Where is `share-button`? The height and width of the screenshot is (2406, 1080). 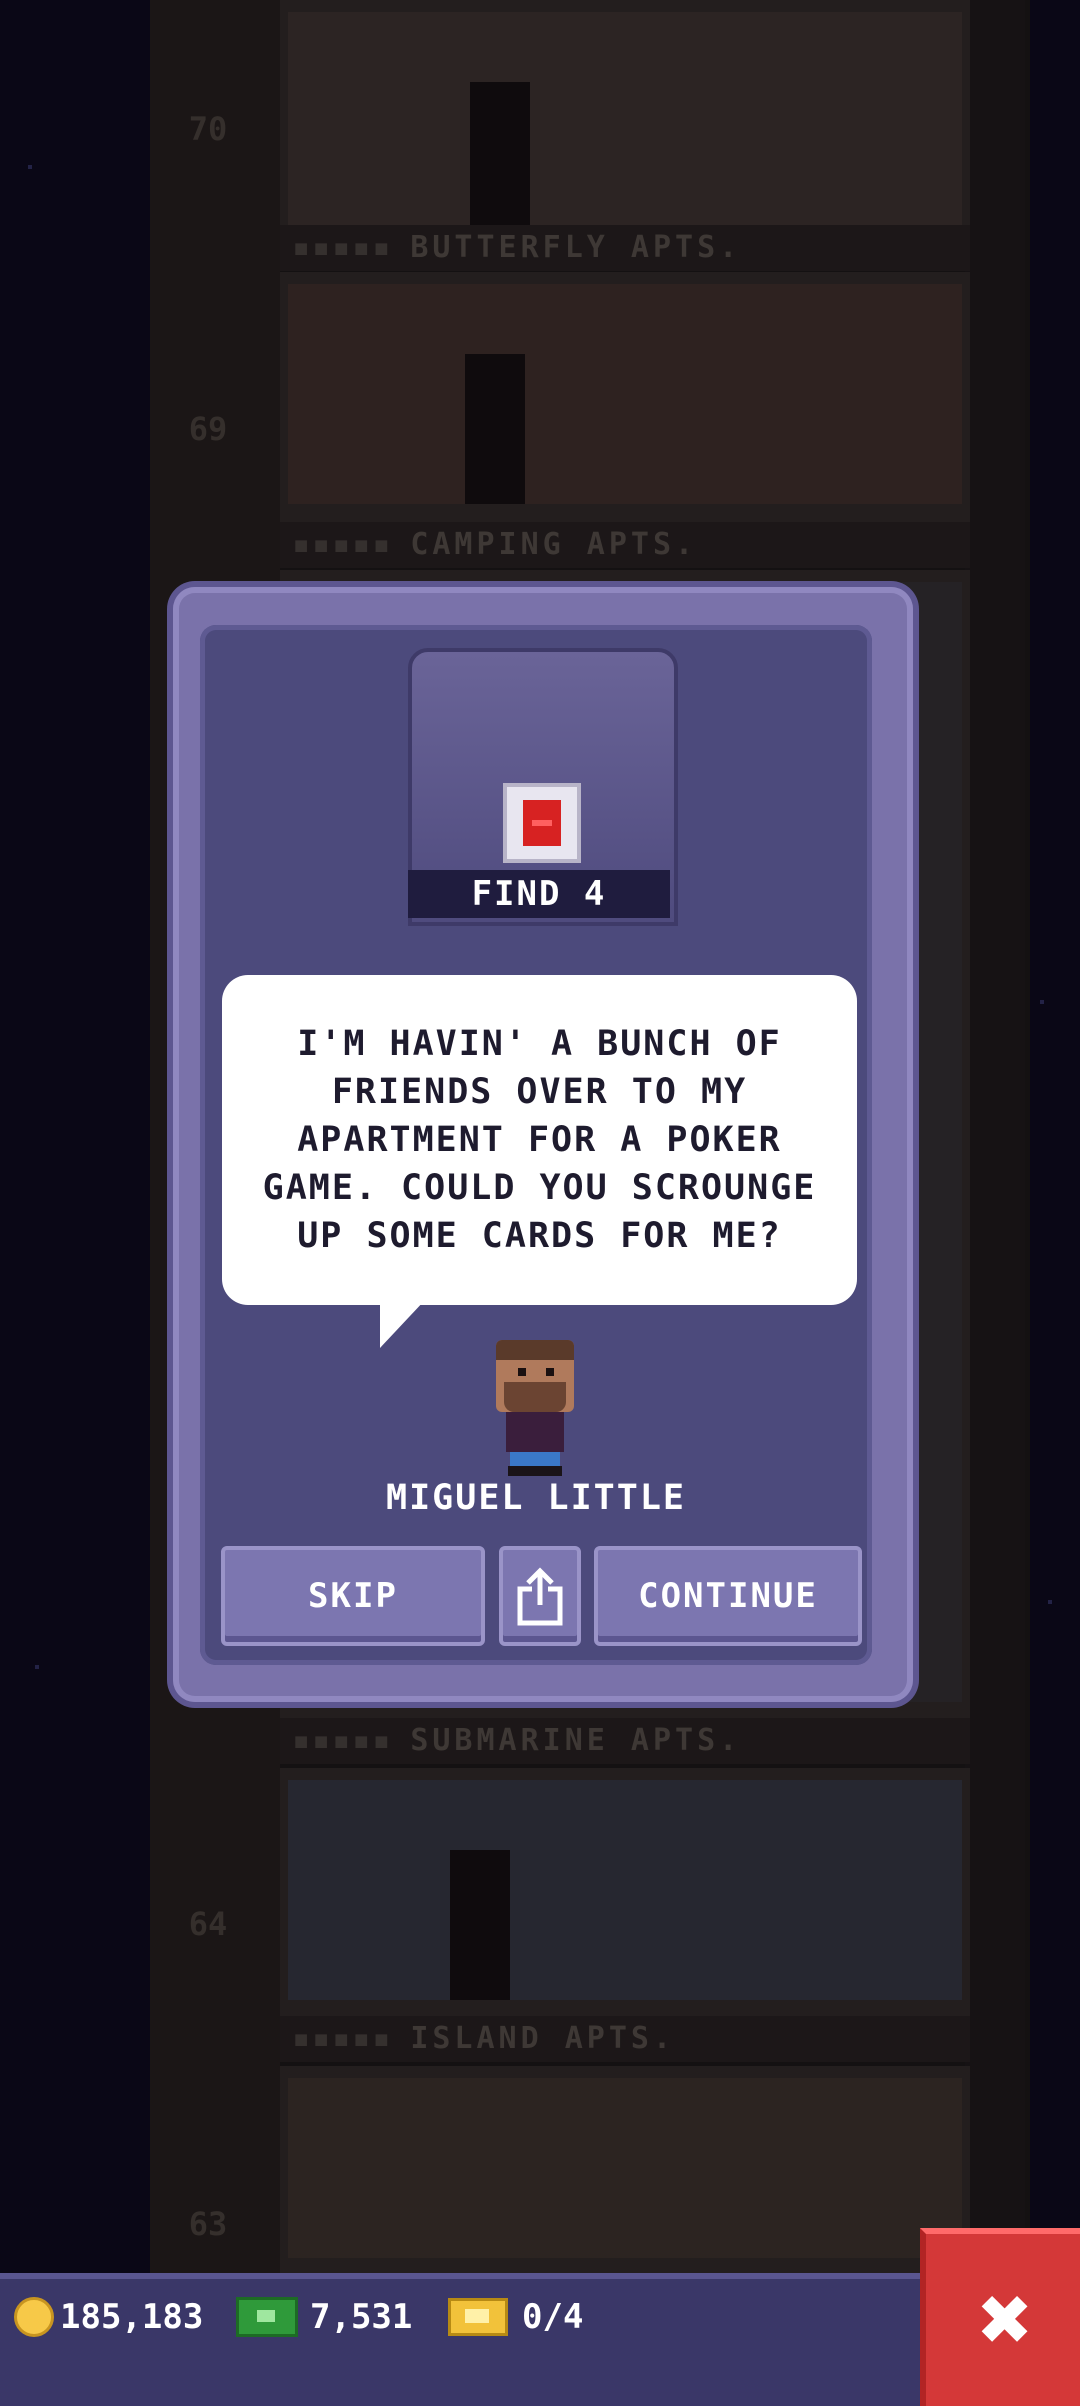
share-button is located at coordinates (540, 1596).